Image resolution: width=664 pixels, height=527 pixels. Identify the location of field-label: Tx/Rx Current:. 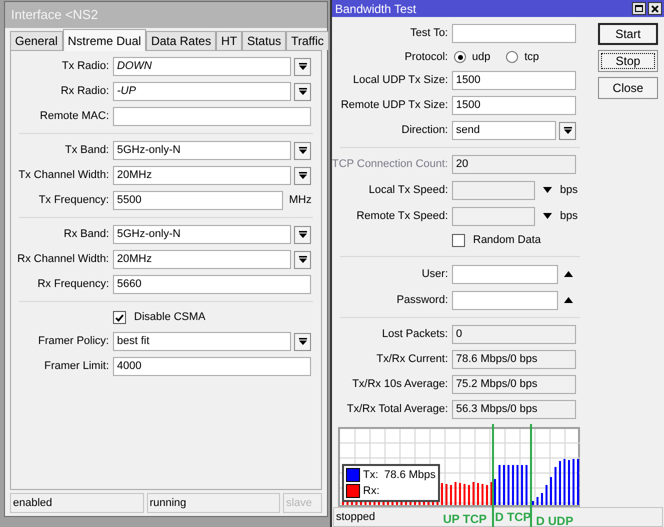
(412, 360).